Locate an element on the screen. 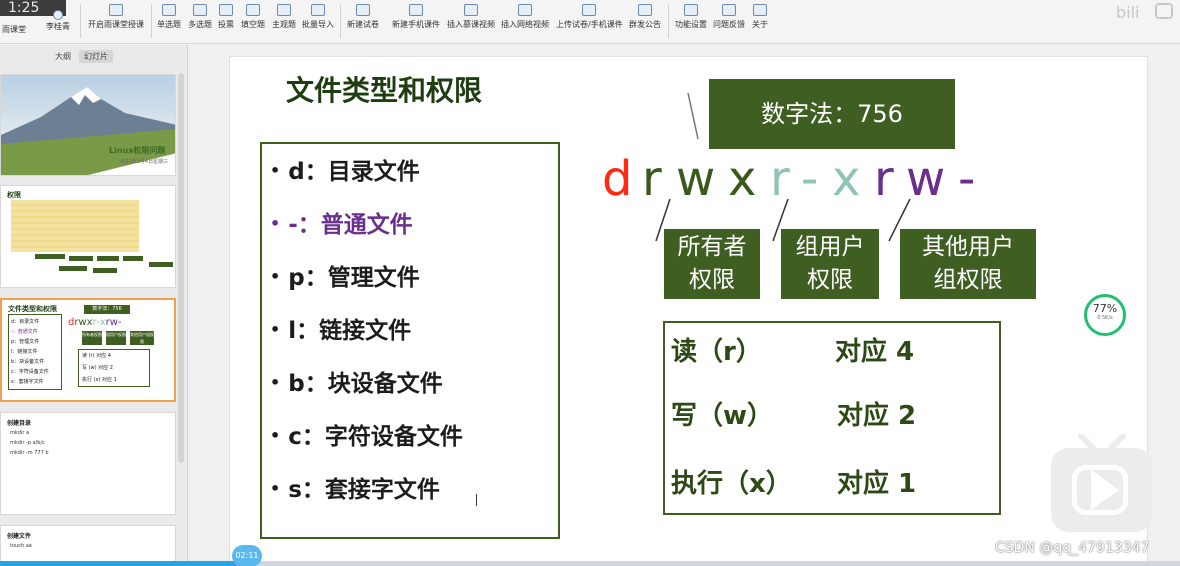 The image size is (1180, 566). announce-button: 群发公告 is located at coordinates (645, 22).